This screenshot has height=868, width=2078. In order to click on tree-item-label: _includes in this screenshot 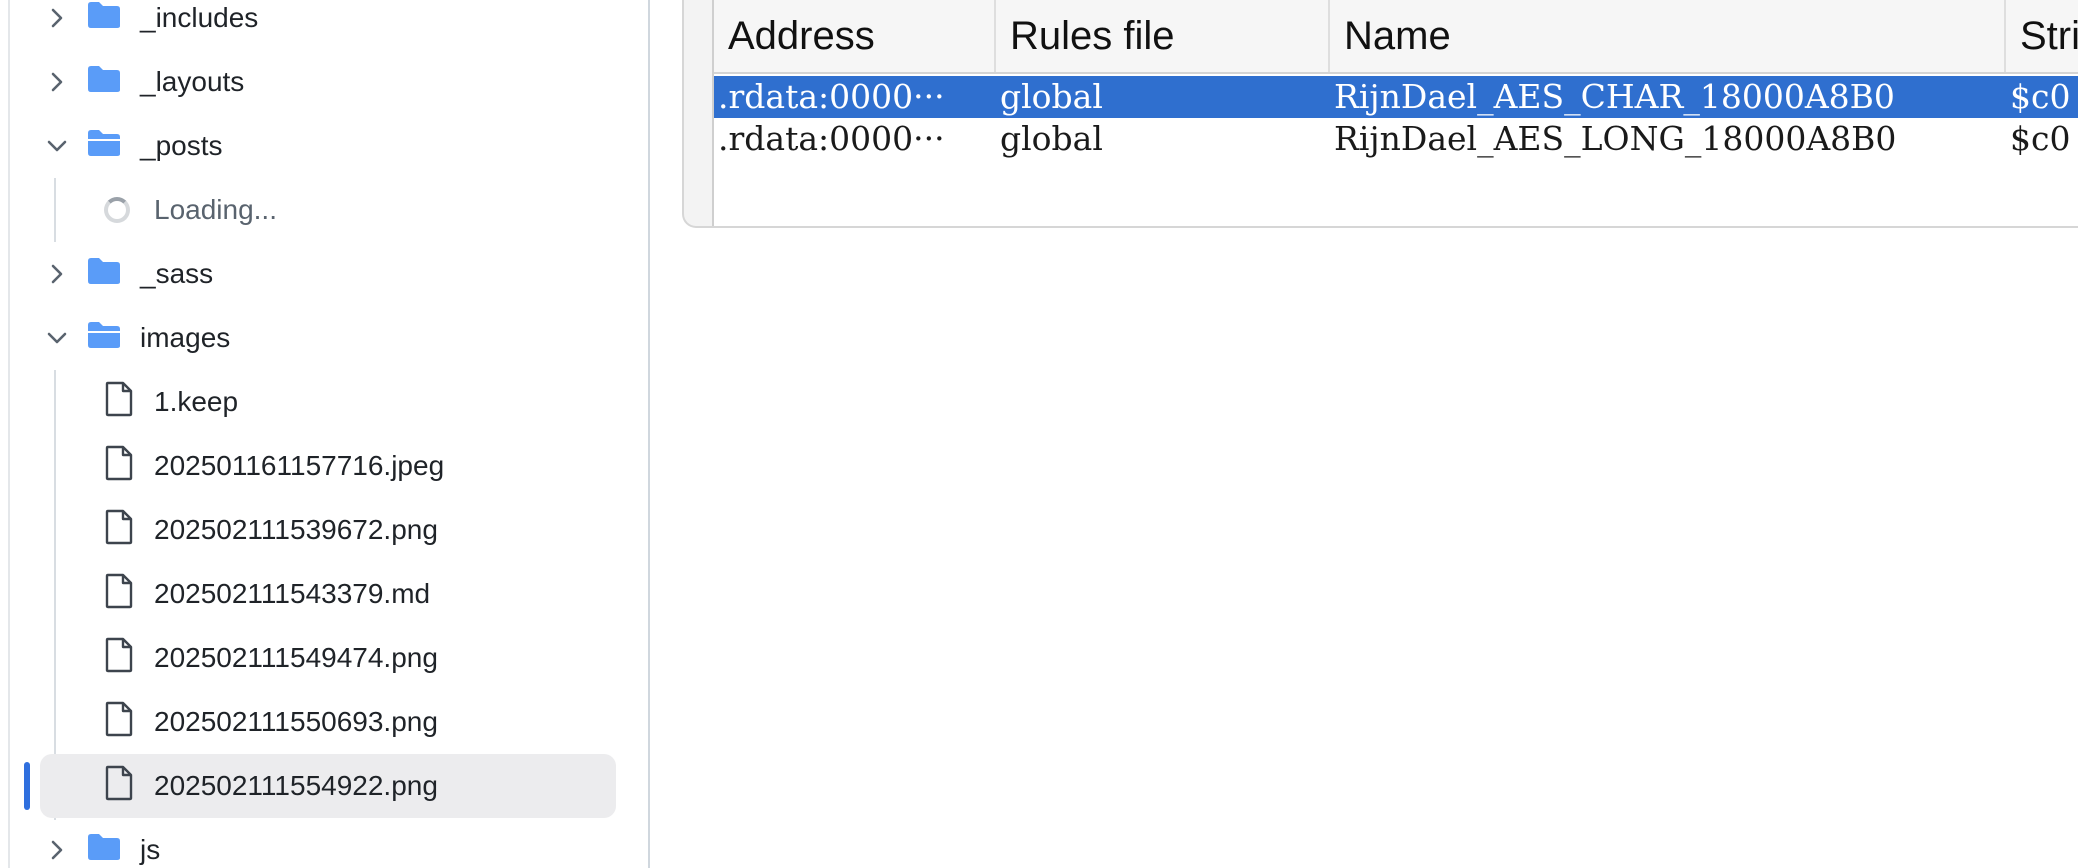, I will do `click(199, 17)`.